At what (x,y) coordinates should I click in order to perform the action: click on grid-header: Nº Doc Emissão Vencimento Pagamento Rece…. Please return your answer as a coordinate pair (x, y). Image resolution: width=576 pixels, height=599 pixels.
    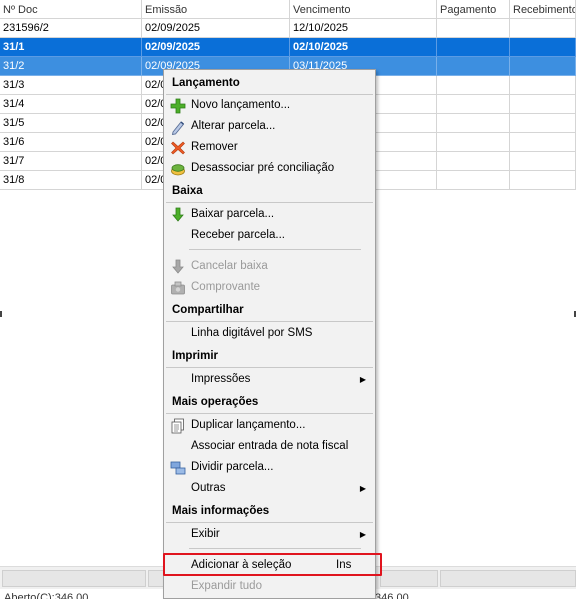
    Looking at the image, I should click on (288, 9).